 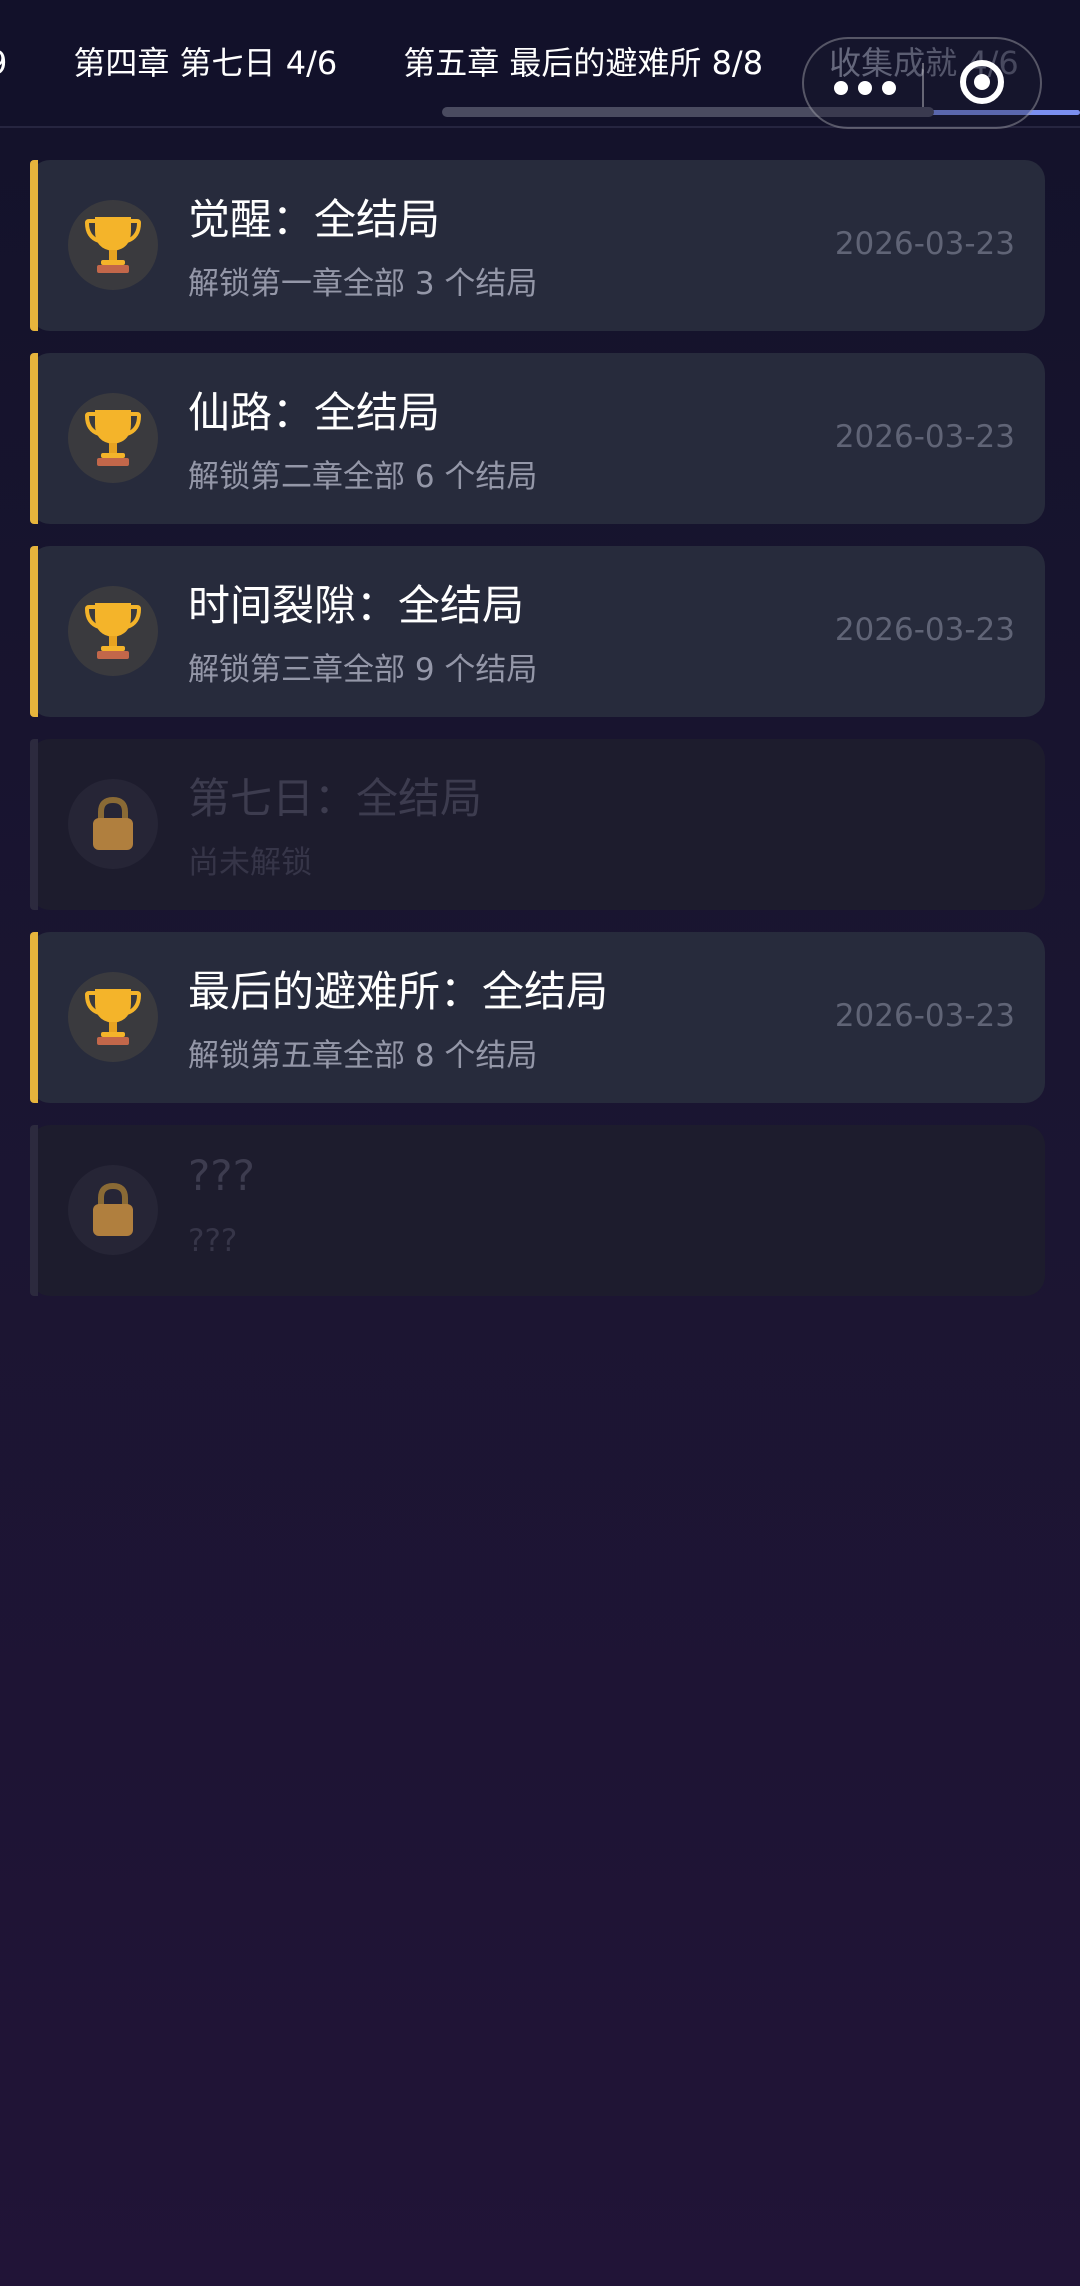 I want to click on achievement-card: 最后的避难所：全结局 解锁第五章全部 8 个结局 2026-03-23, so click(x=537, y=1017).